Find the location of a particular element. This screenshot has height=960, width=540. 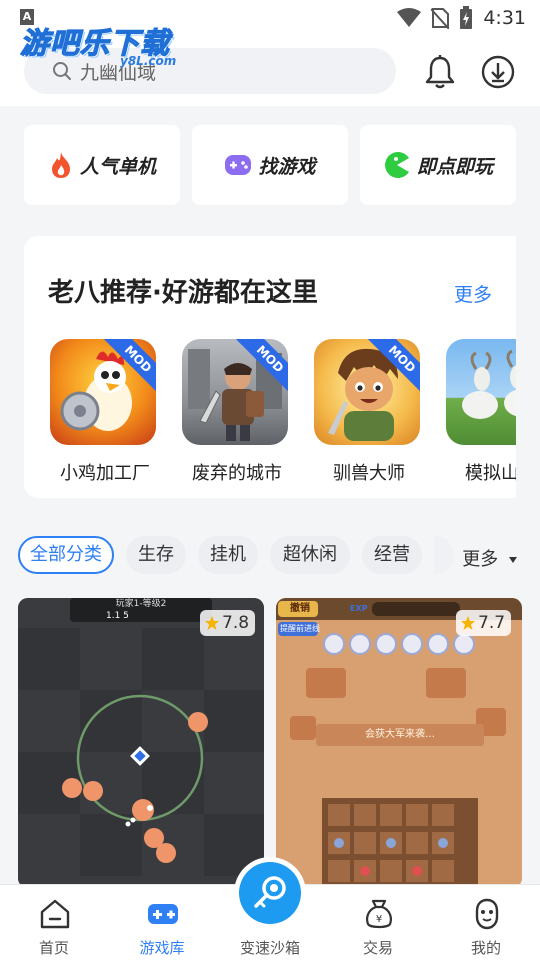

app-logo: 游吧乐下载 y8L.com is located at coordinates (97, 44).